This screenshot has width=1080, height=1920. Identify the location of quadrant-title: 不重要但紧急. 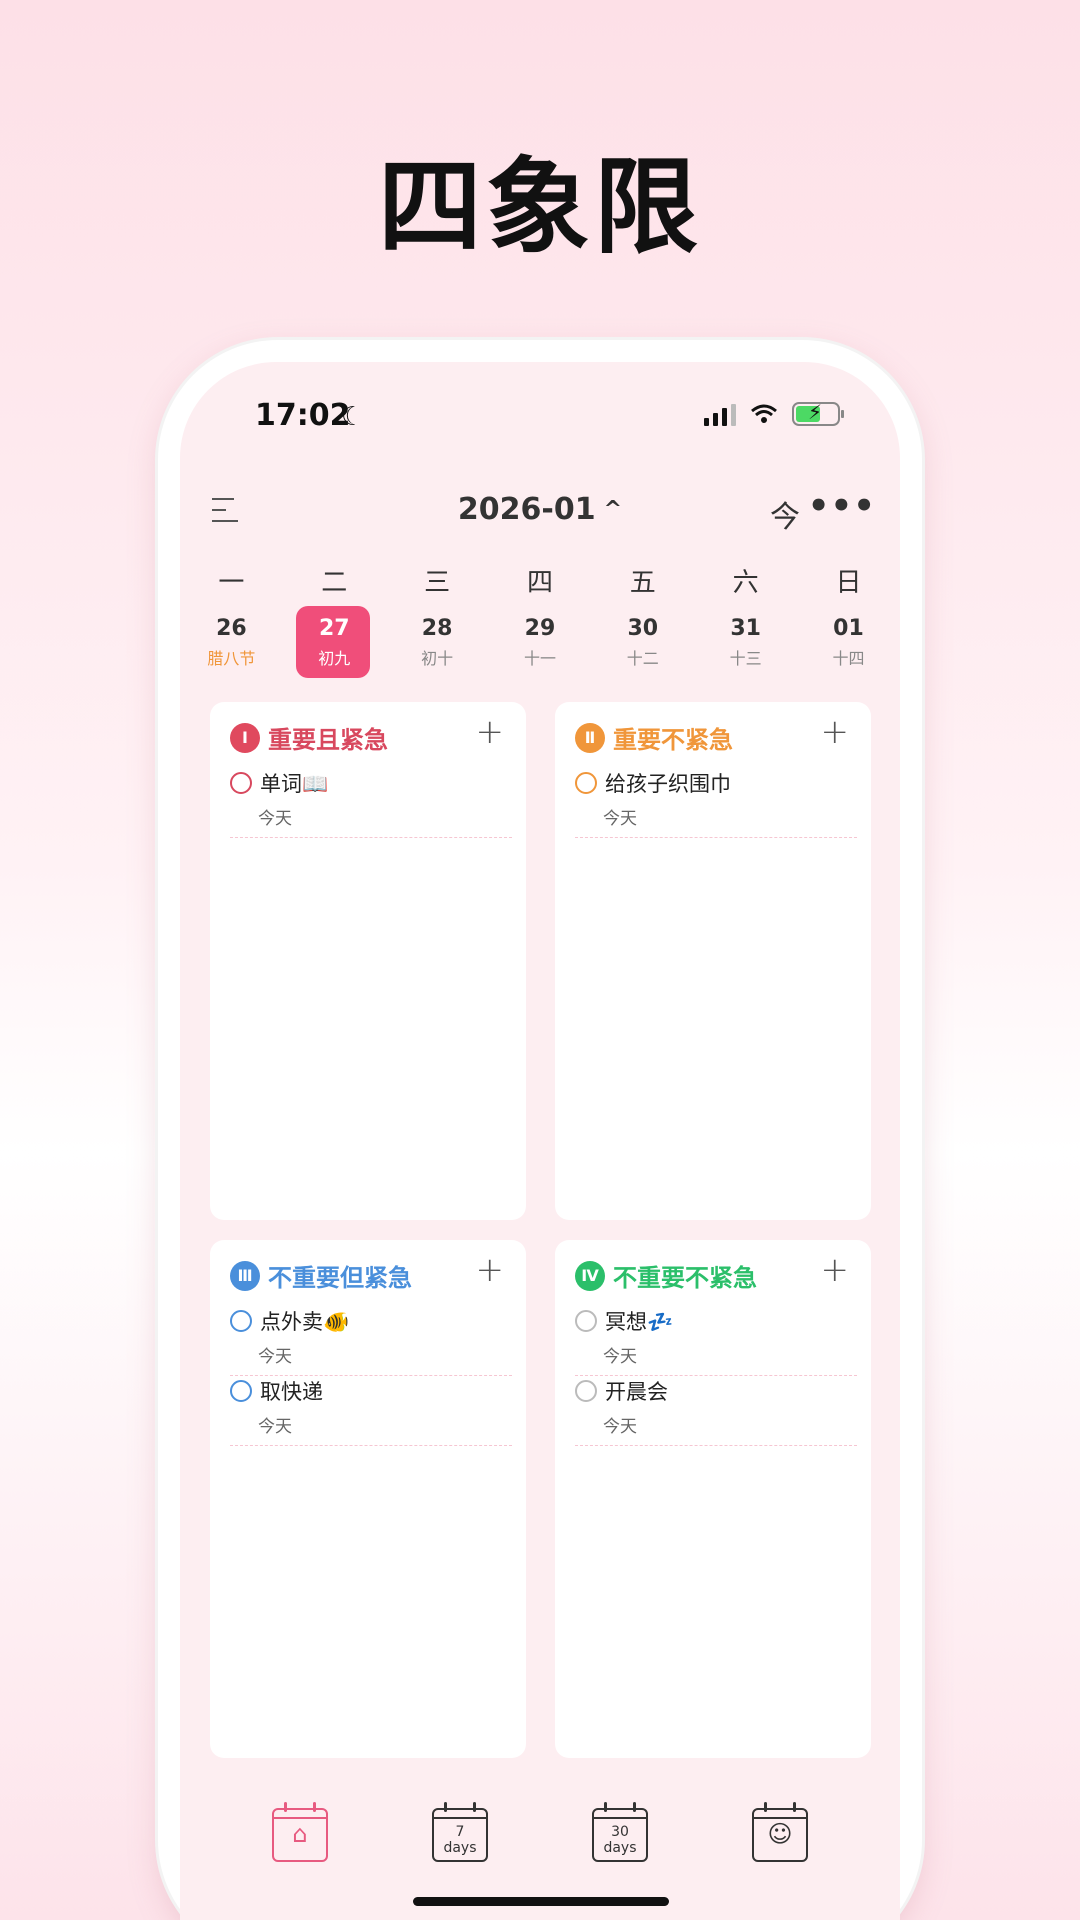
(340, 1278).